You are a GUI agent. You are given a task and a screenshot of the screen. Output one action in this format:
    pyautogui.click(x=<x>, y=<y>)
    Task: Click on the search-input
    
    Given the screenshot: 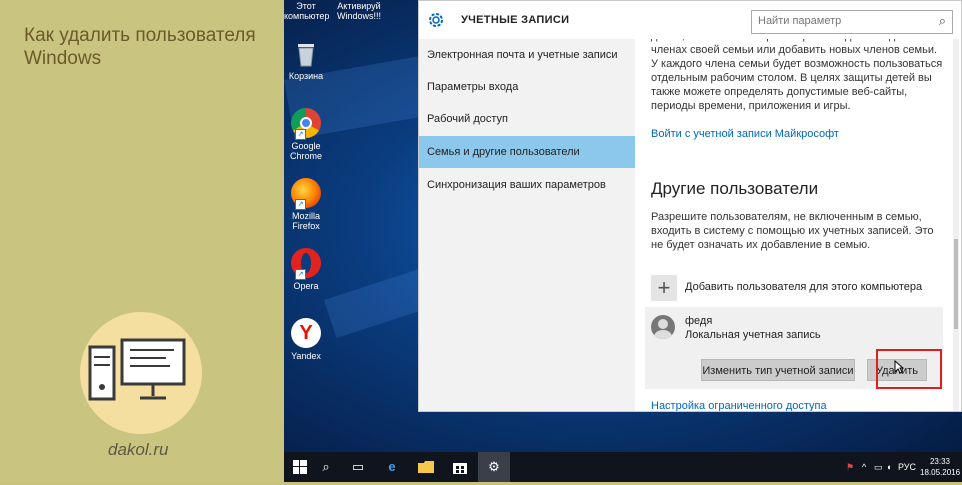 What is the action you would take?
    pyautogui.click(x=840, y=21)
    